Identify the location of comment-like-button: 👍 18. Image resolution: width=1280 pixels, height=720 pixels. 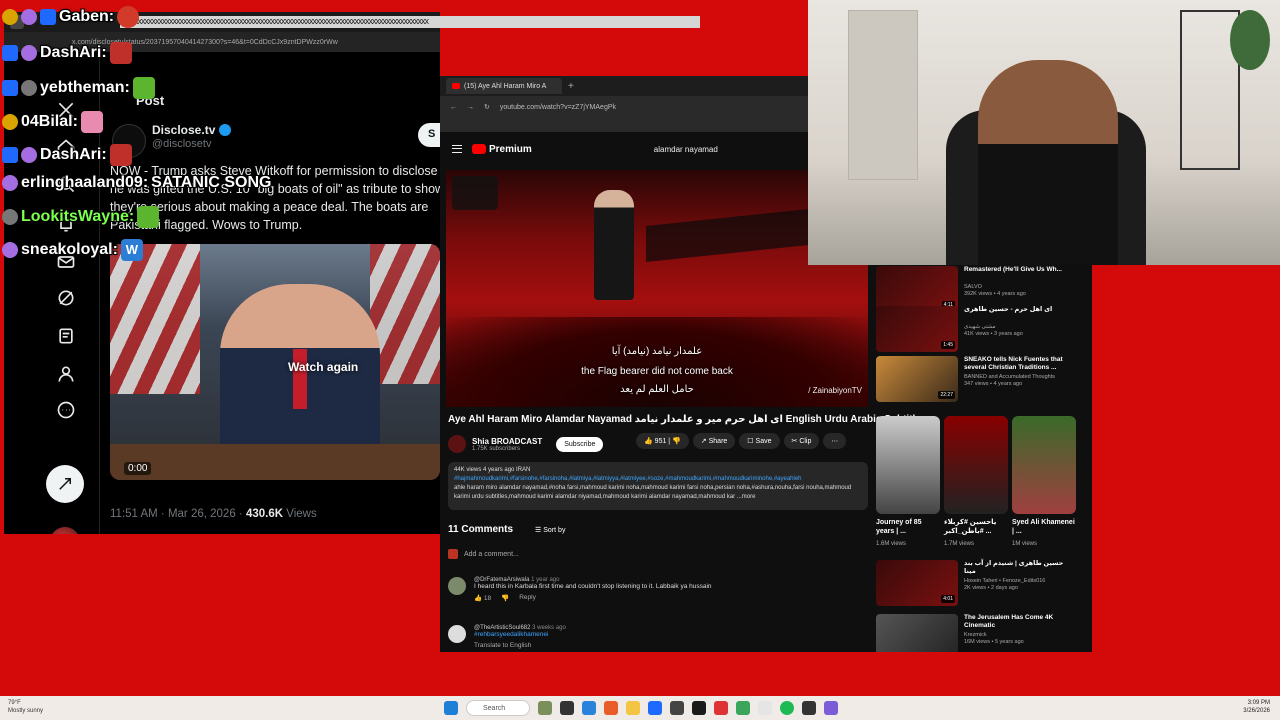
(482, 598).